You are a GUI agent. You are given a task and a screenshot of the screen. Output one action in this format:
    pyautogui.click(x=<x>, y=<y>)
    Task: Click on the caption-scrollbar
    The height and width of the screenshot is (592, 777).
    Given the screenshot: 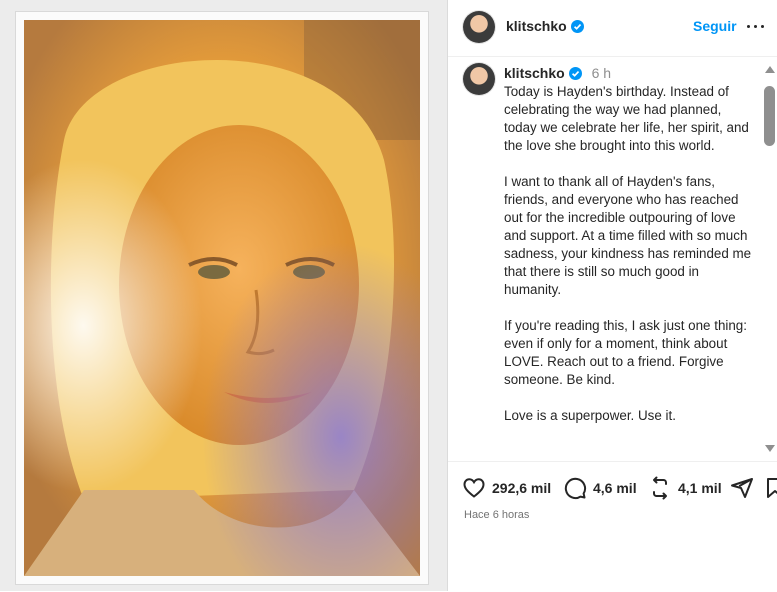 What is the action you would take?
    pyautogui.click(x=769, y=260)
    